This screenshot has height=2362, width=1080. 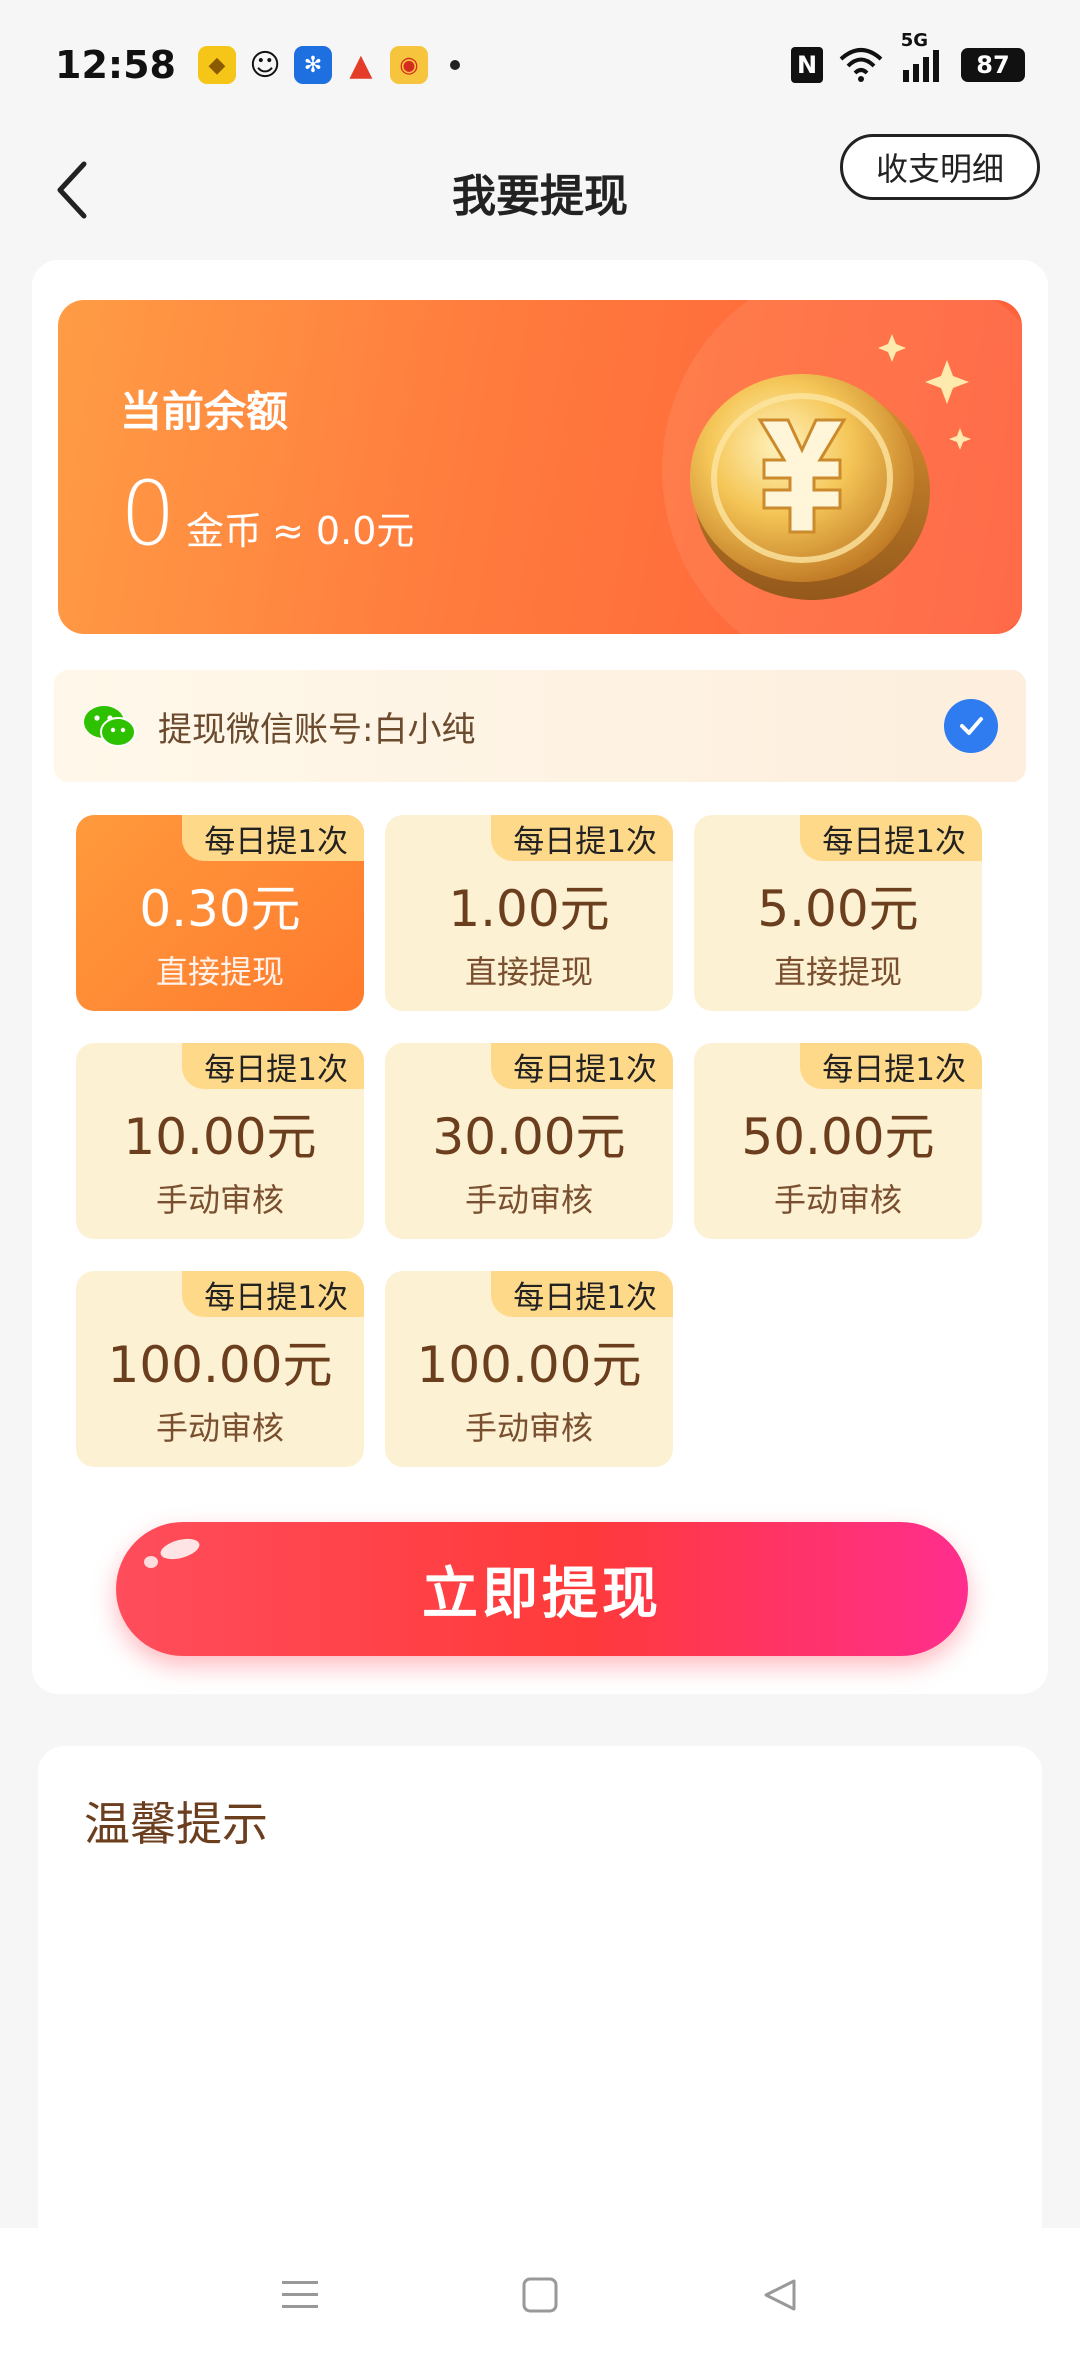 I want to click on system-nav-bar, so click(x=540, y=2295).